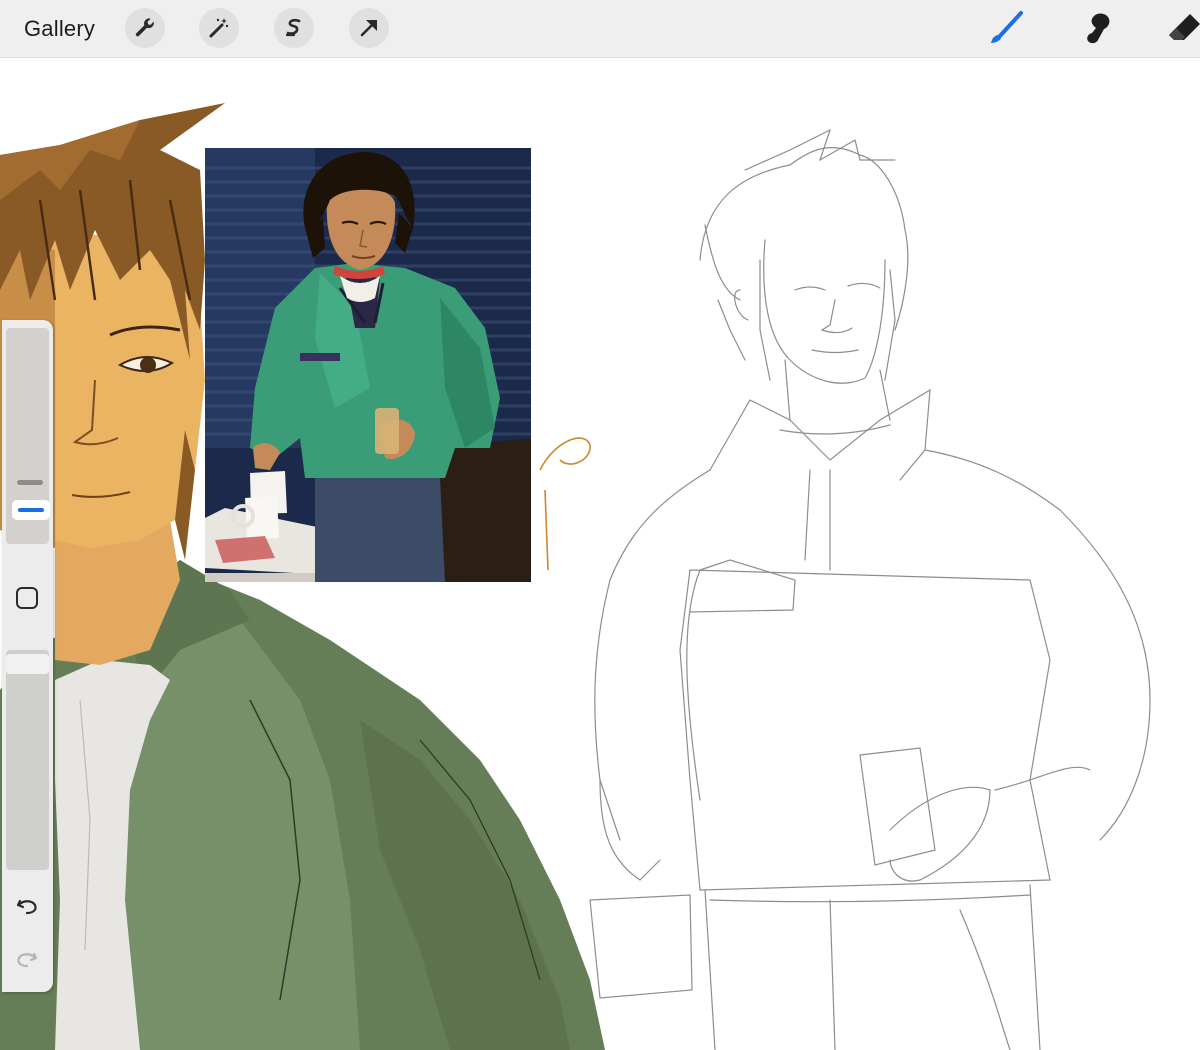  Describe the element at coordinates (28, 436) in the screenshot. I see `brush-size-slider` at that location.